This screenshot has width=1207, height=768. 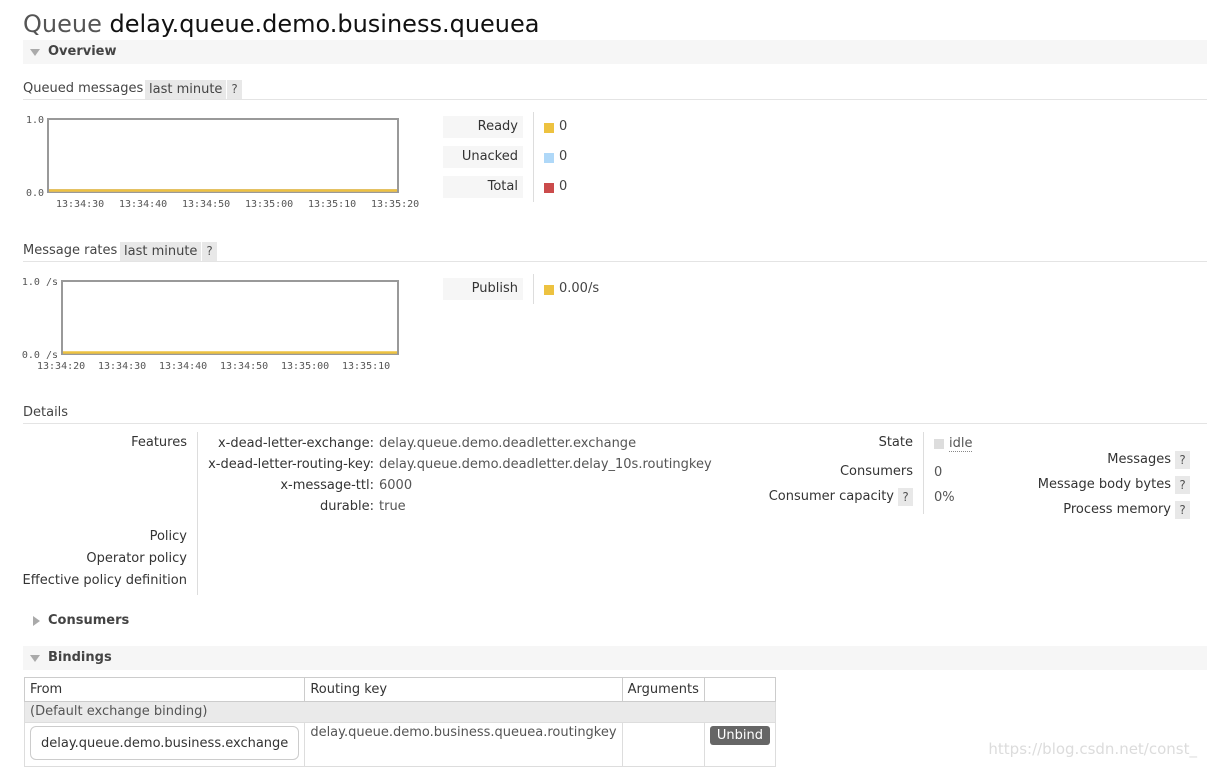 What do you see at coordinates (291, 464) in the screenshot?
I see `feature-key-dlrk: x-dead-letter-routing-key:` at bounding box center [291, 464].